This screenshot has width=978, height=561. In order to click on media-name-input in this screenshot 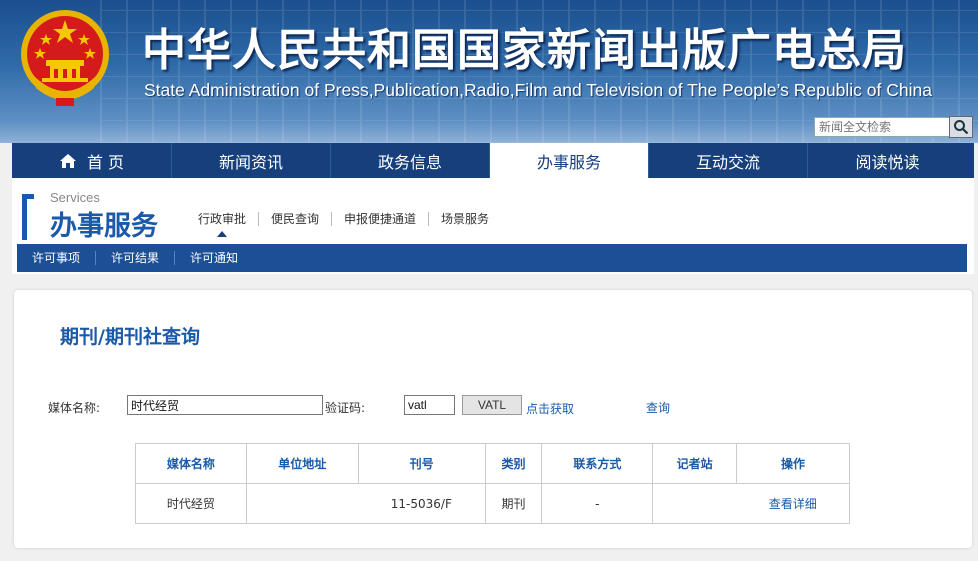, I will do `click(225, 405)`.